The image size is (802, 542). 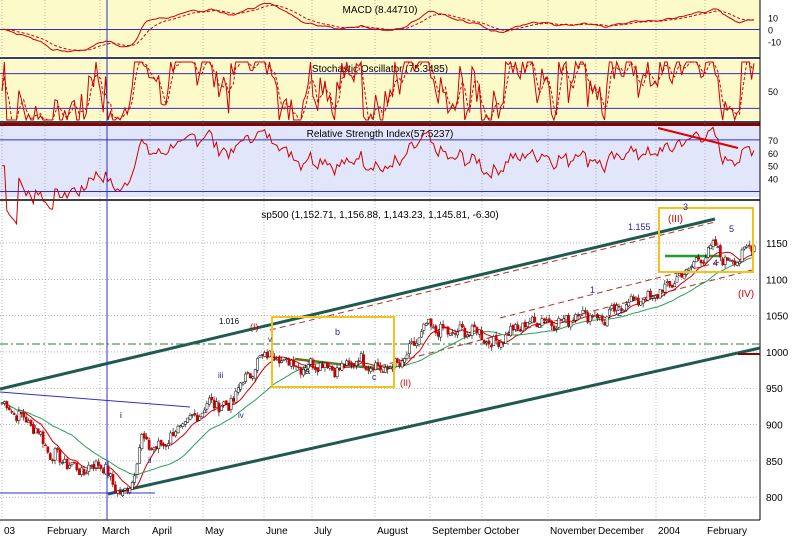 What do you see at coordinates (777, 353) in the screenshot?
I see `y-tick-label: 1000` at bounding box center [777, 353].